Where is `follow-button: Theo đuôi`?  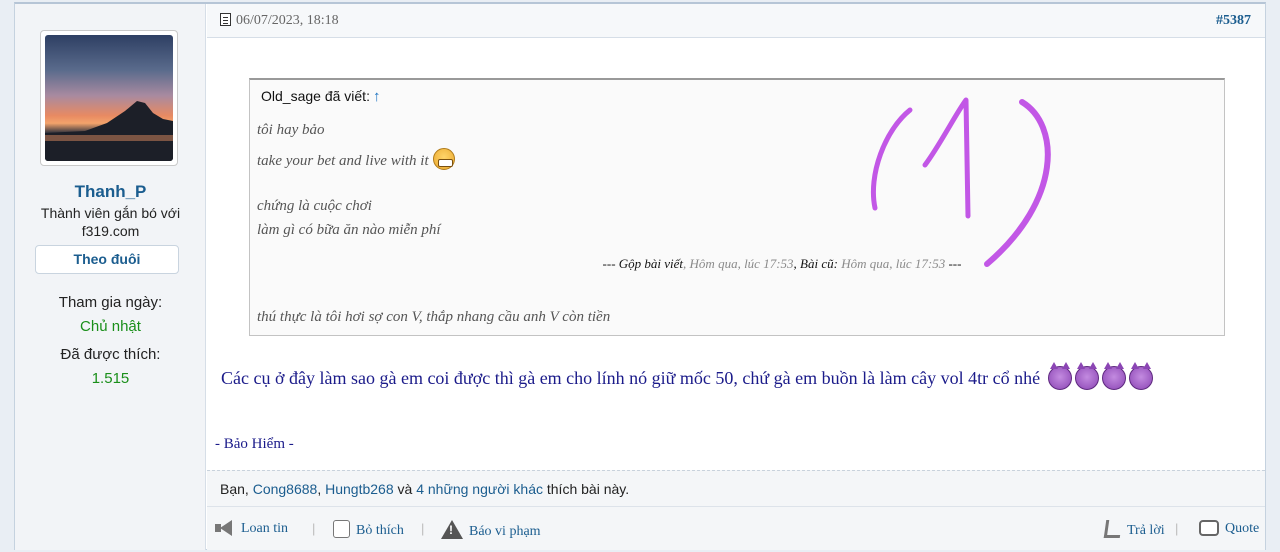
follow-button: Theo đuôi is located at coordinates (107, 259).